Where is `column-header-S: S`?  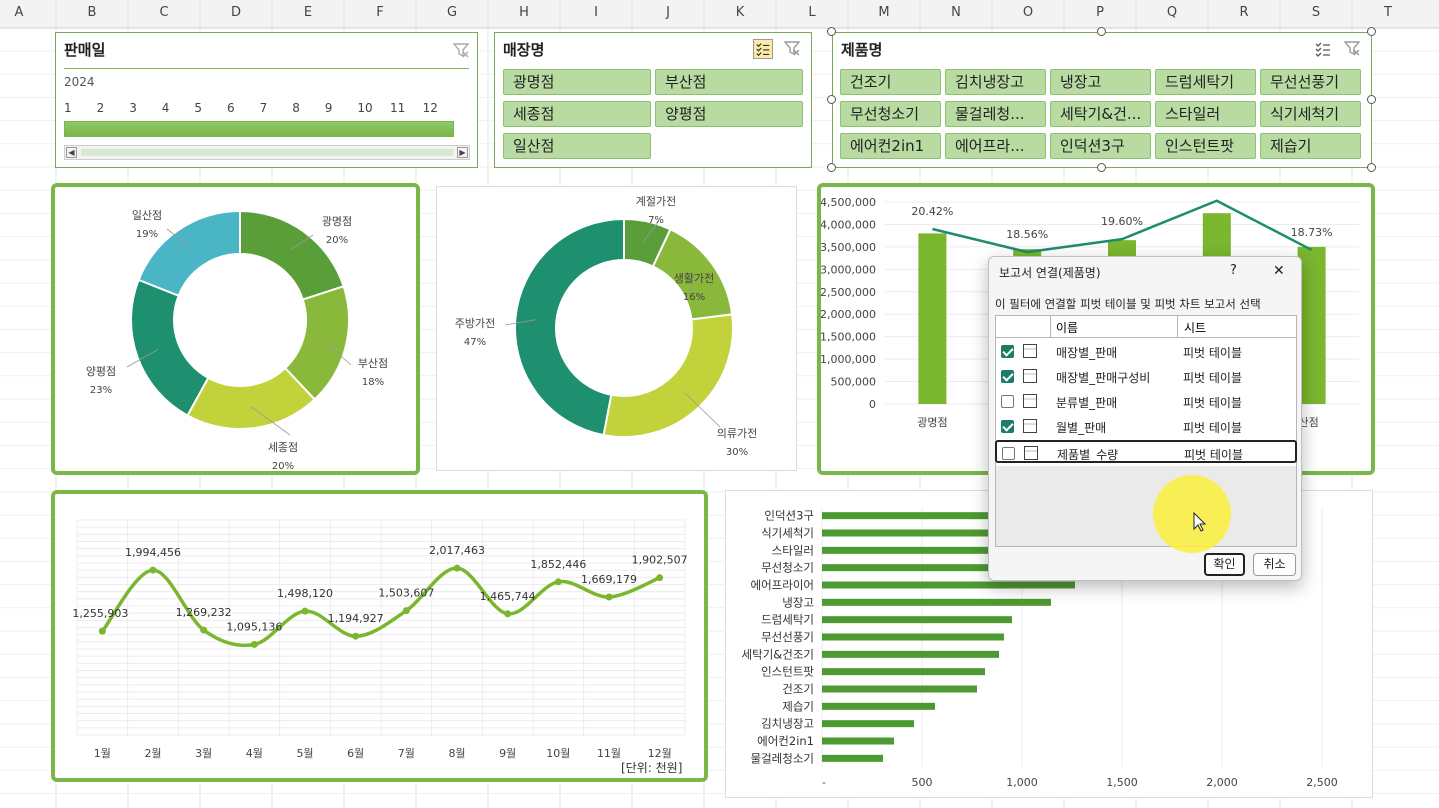 column-header-S: S is located at coordinates (1316, 12).